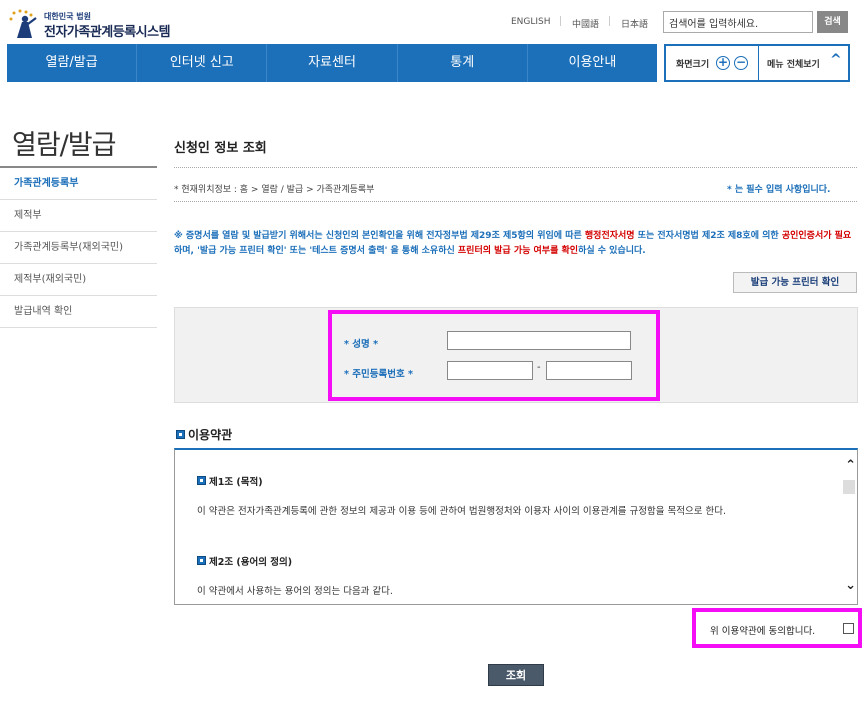 This screenshot has height=701, width=865. Describe the element at coordinates (202, 63) in the screenshot. I see `nav-item-online-report: 인터넷 신고` at that location.